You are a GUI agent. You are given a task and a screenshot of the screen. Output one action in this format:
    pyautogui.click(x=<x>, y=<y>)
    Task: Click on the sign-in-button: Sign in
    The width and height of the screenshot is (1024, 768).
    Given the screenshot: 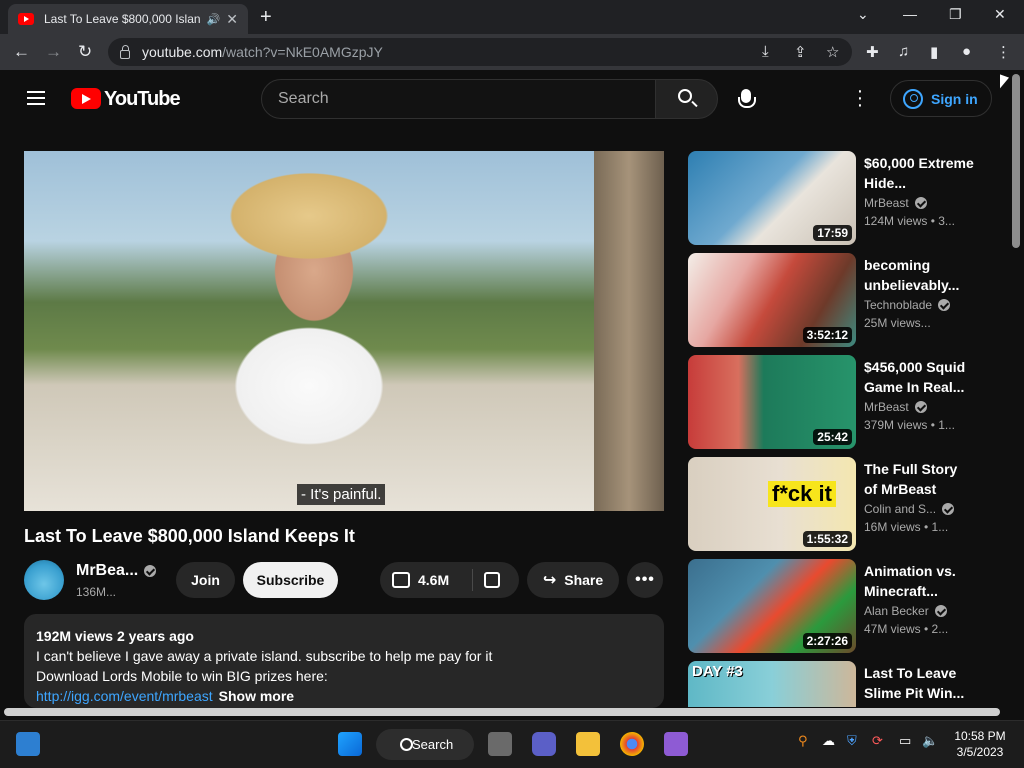 What is the action you would take?
    pyautogui.click(x=941, y=98)
    